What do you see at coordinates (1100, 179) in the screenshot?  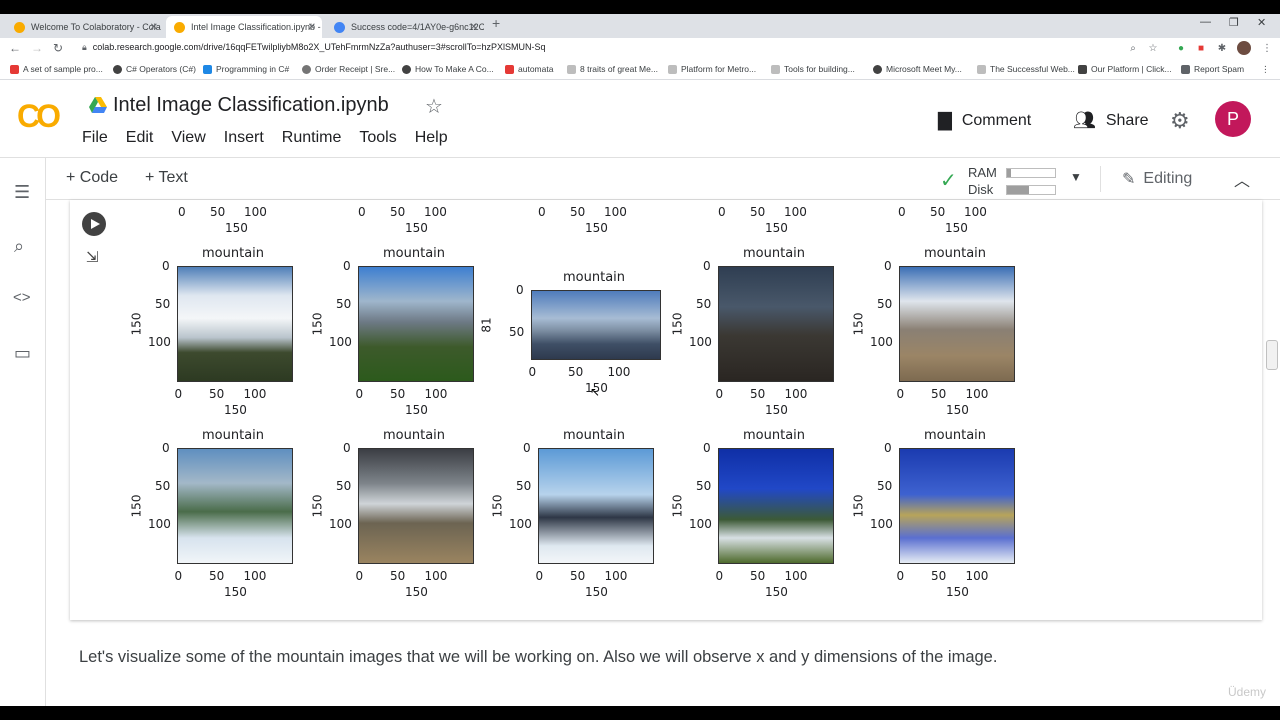 I see `toolbar-divider` at bounding box center [1100, 179].